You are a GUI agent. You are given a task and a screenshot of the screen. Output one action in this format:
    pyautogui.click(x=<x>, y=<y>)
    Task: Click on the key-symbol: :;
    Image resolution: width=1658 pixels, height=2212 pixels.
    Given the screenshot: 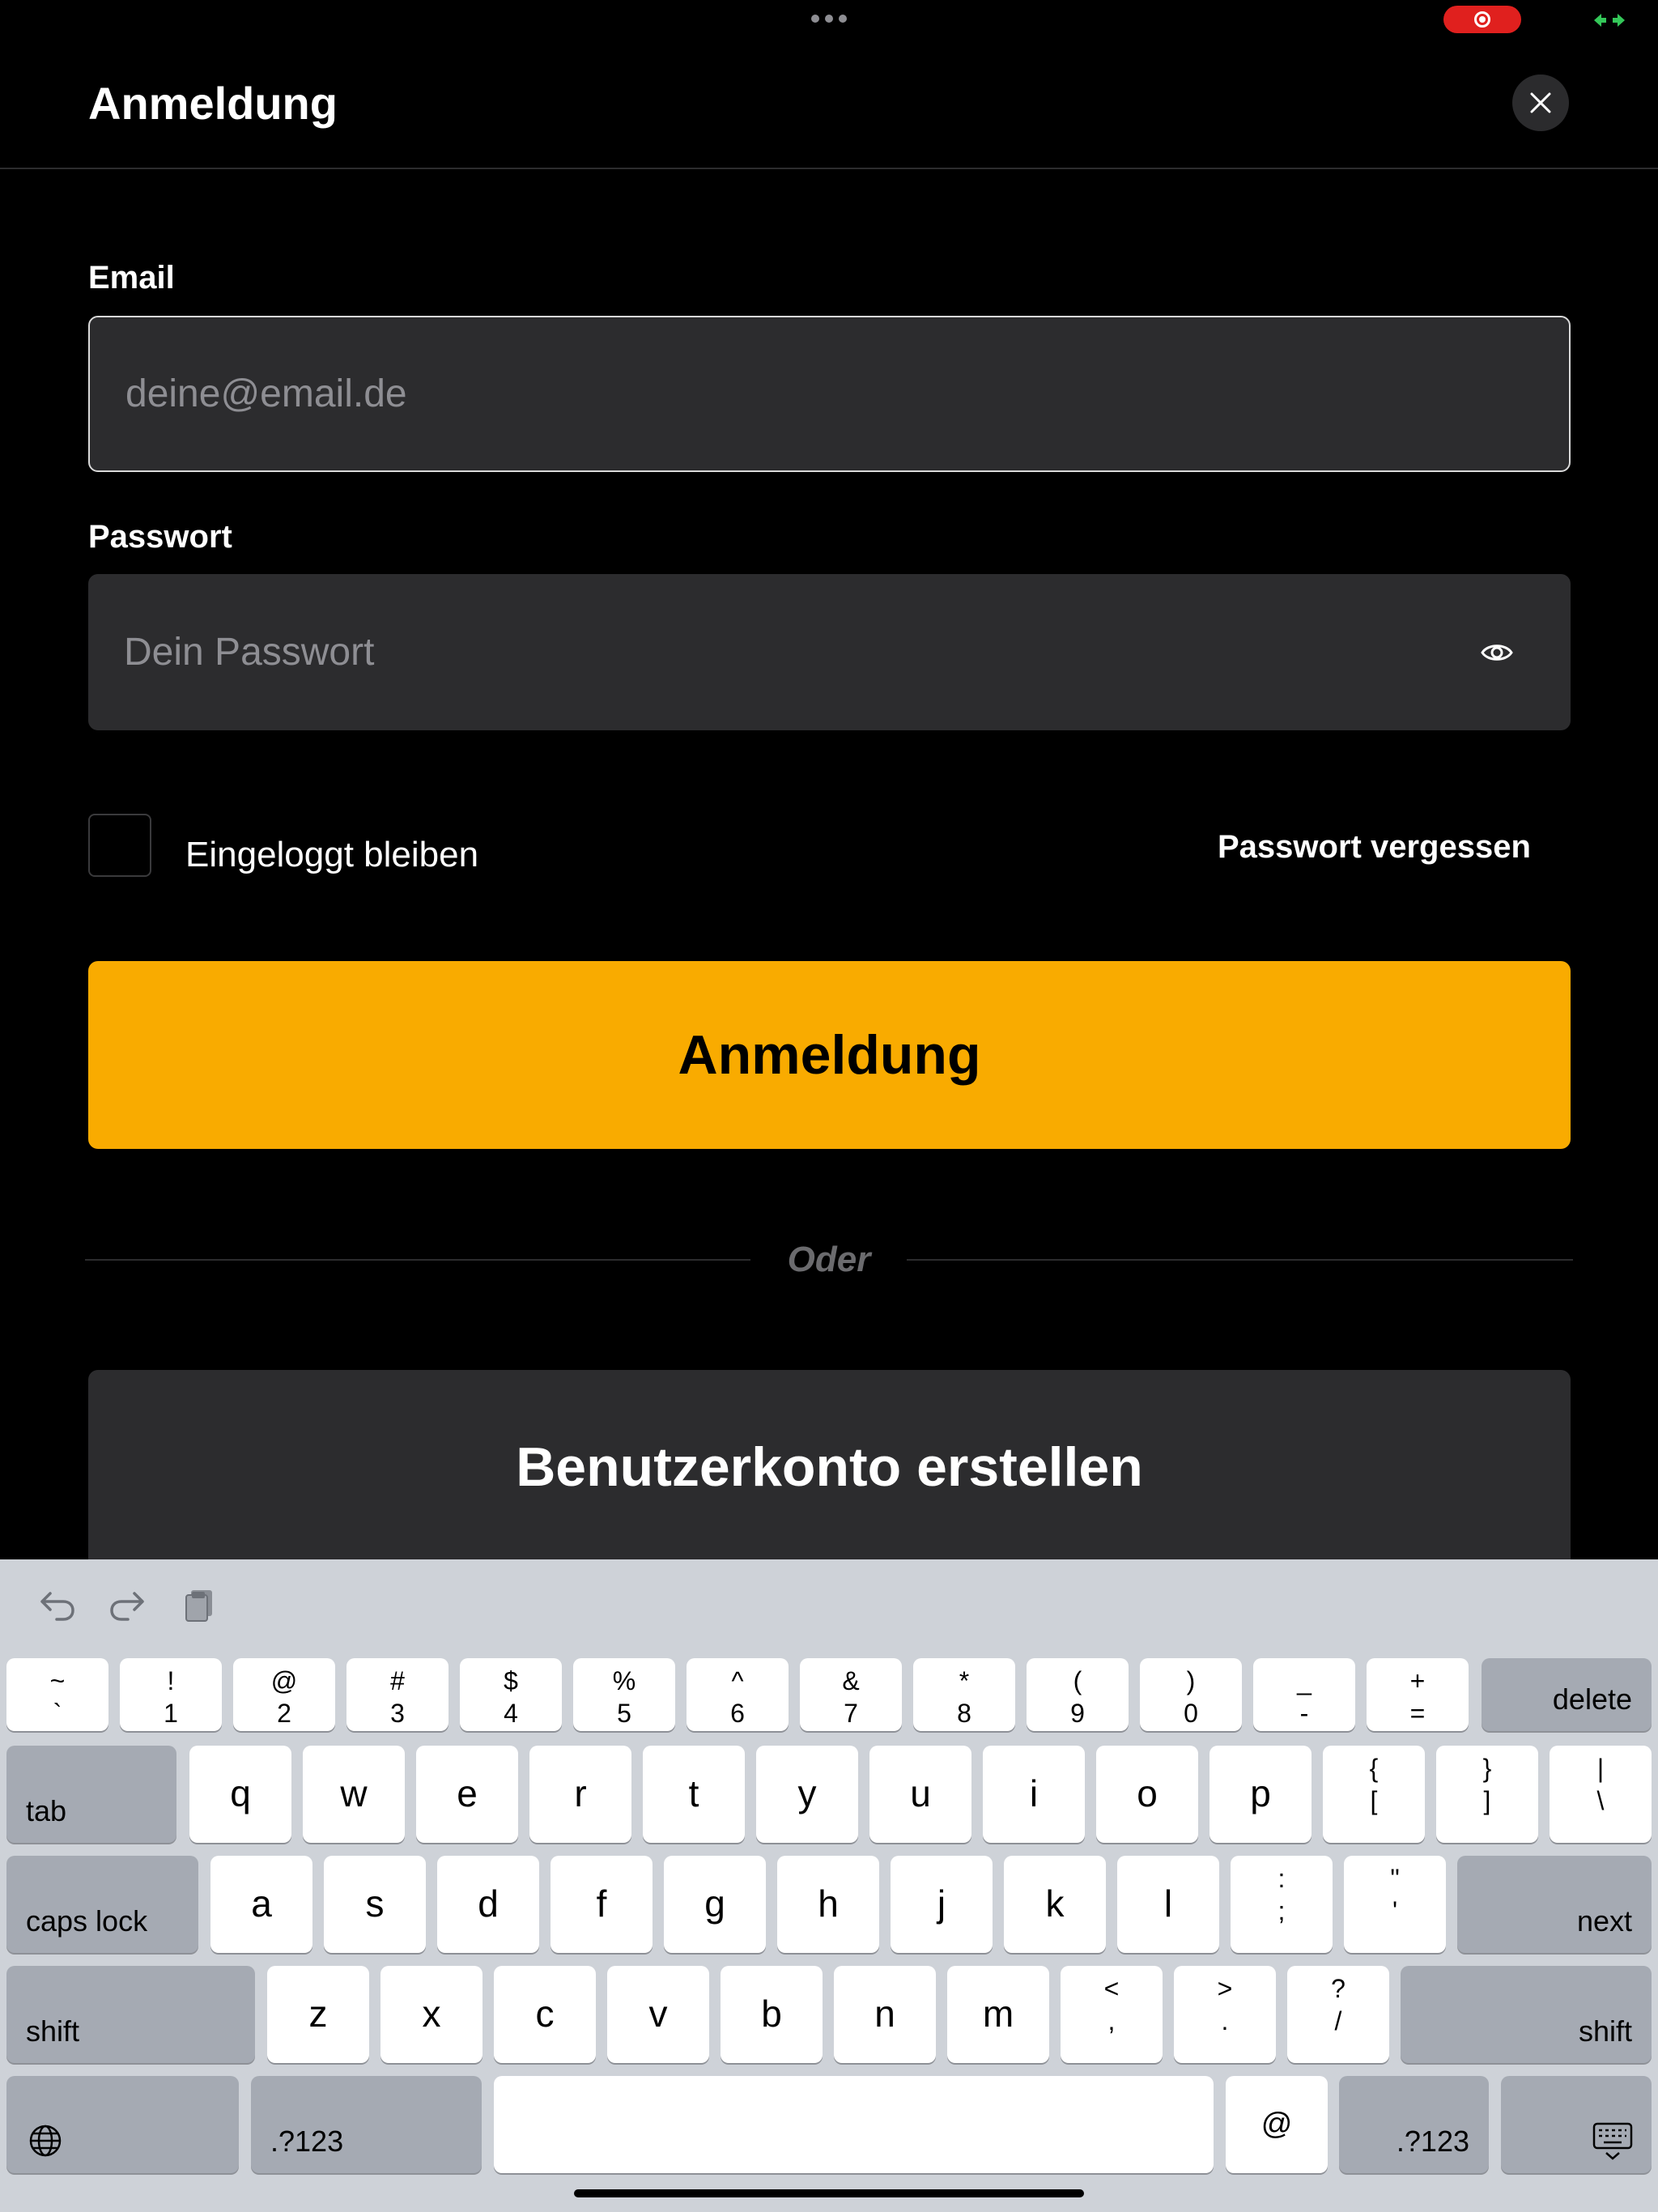 What is the action you would take?
    pyautogui.click(x=1282, y=1905)
    